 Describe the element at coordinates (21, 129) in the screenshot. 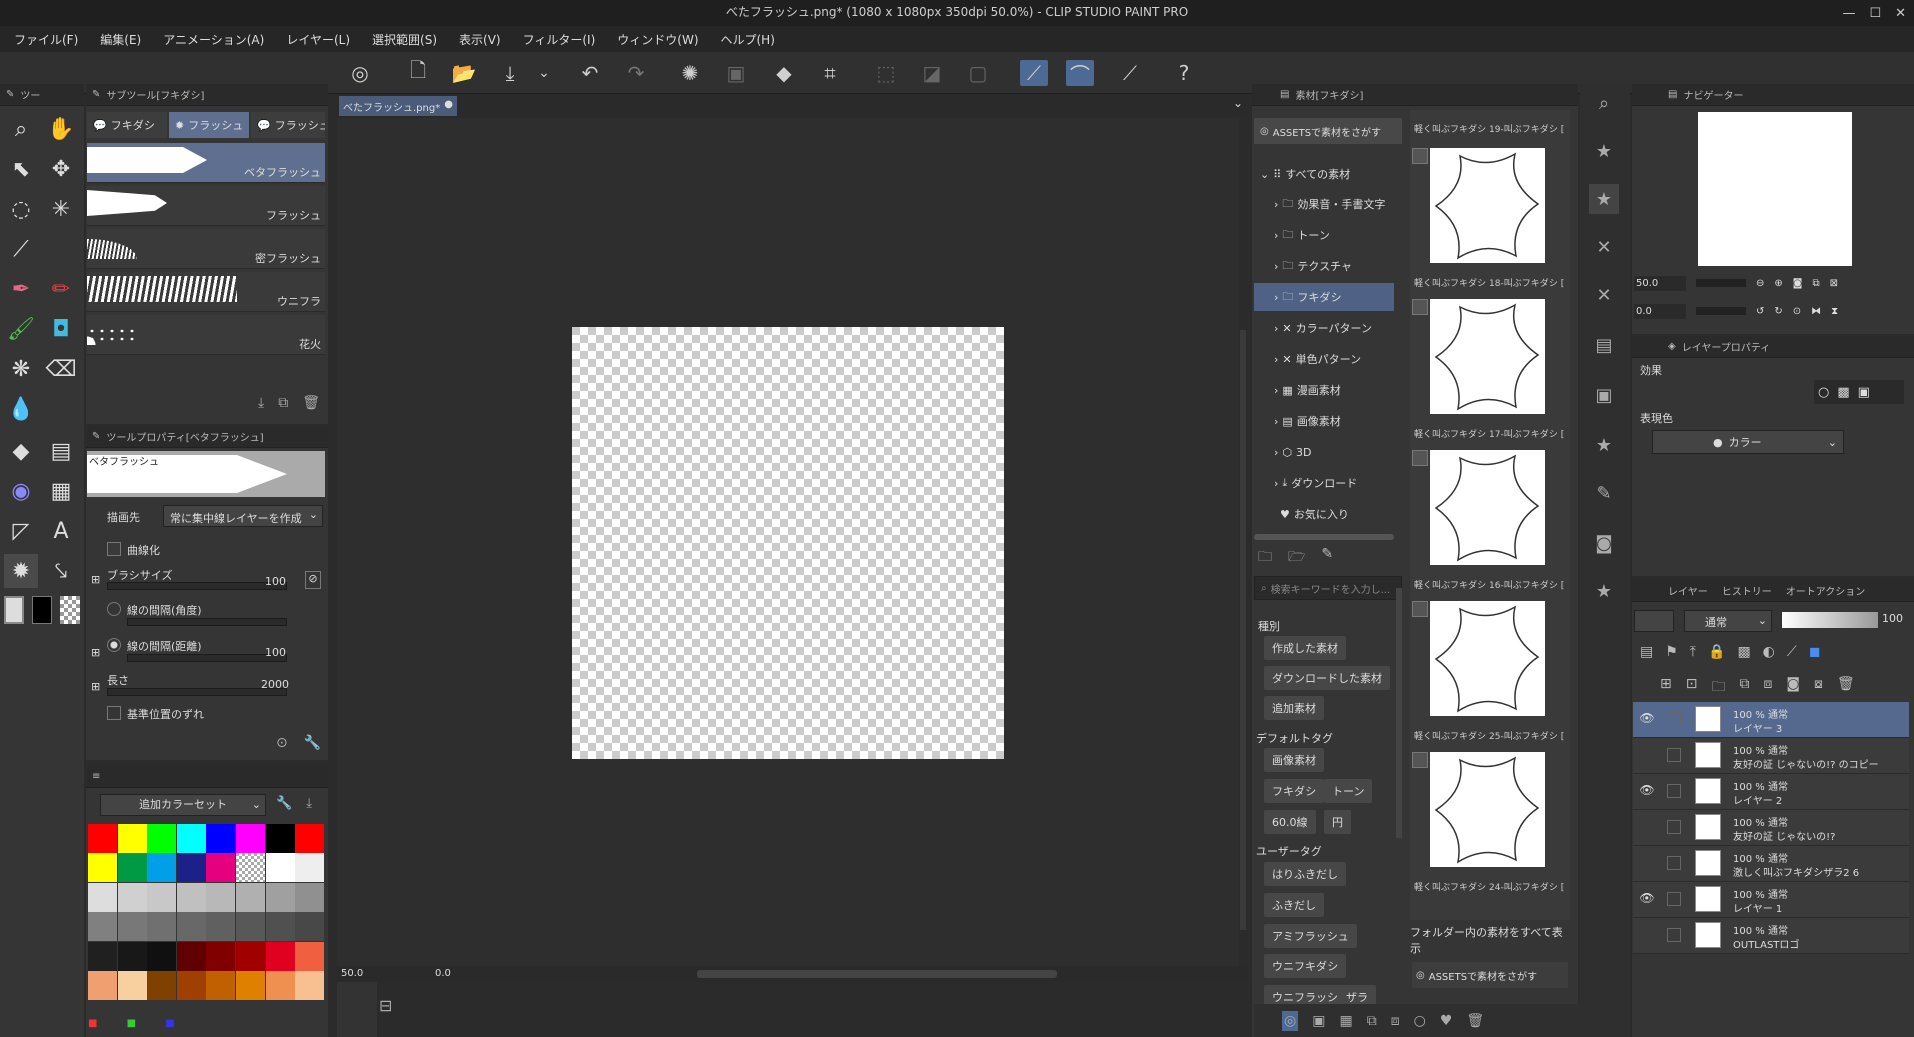

I see `zoom-tool-icon: ⌕` at that location.